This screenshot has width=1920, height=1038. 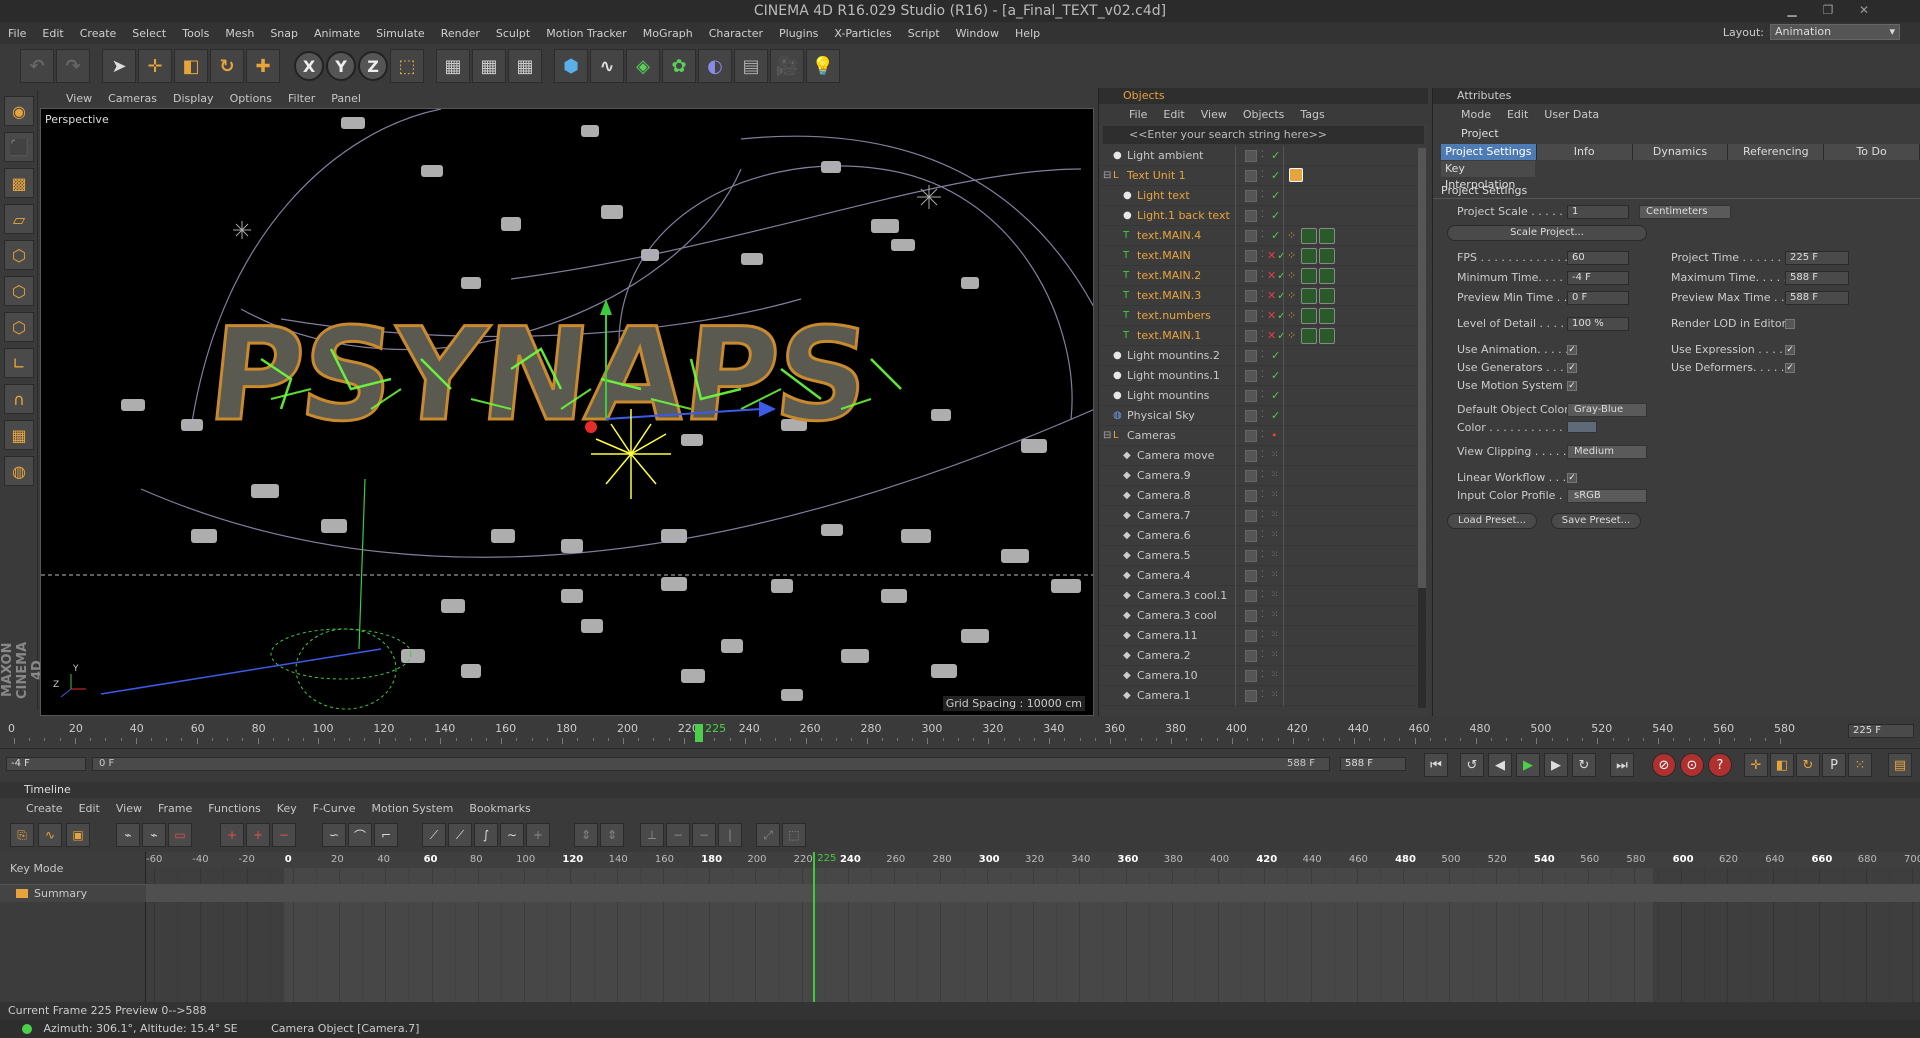 What do you see at coordinates (386, 835) in the screenshot?
I see `spline-step-icon: ⌐` at bounding box center [386, 835].